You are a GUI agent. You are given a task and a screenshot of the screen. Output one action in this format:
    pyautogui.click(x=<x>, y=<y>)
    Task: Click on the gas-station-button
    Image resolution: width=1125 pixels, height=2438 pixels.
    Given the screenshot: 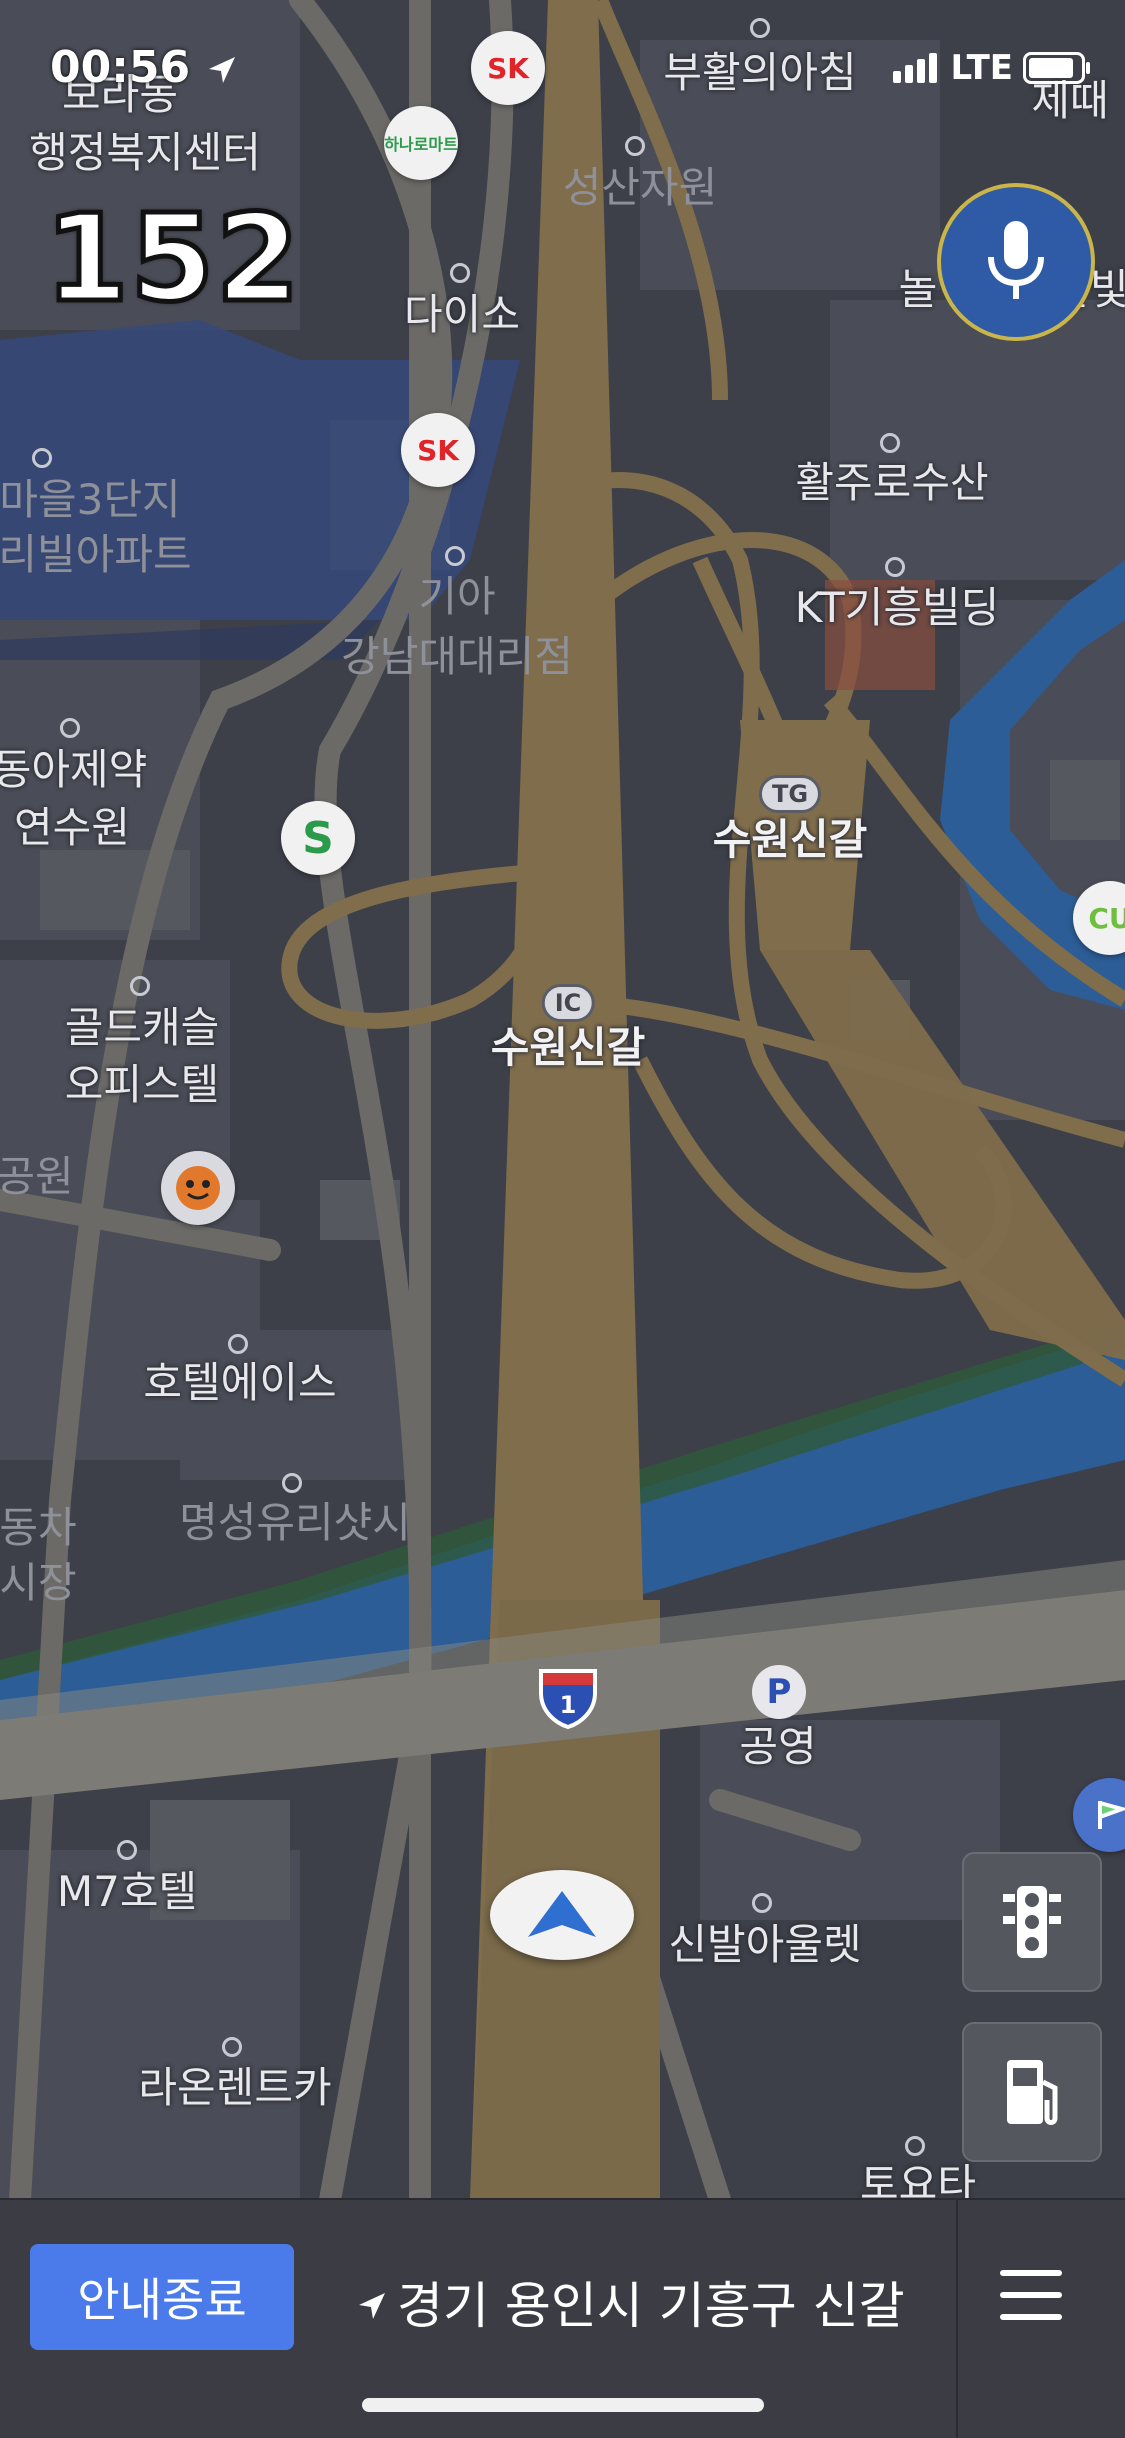 What is the action you would take?
    pyautogui.click(x=1032, y=2092)
    